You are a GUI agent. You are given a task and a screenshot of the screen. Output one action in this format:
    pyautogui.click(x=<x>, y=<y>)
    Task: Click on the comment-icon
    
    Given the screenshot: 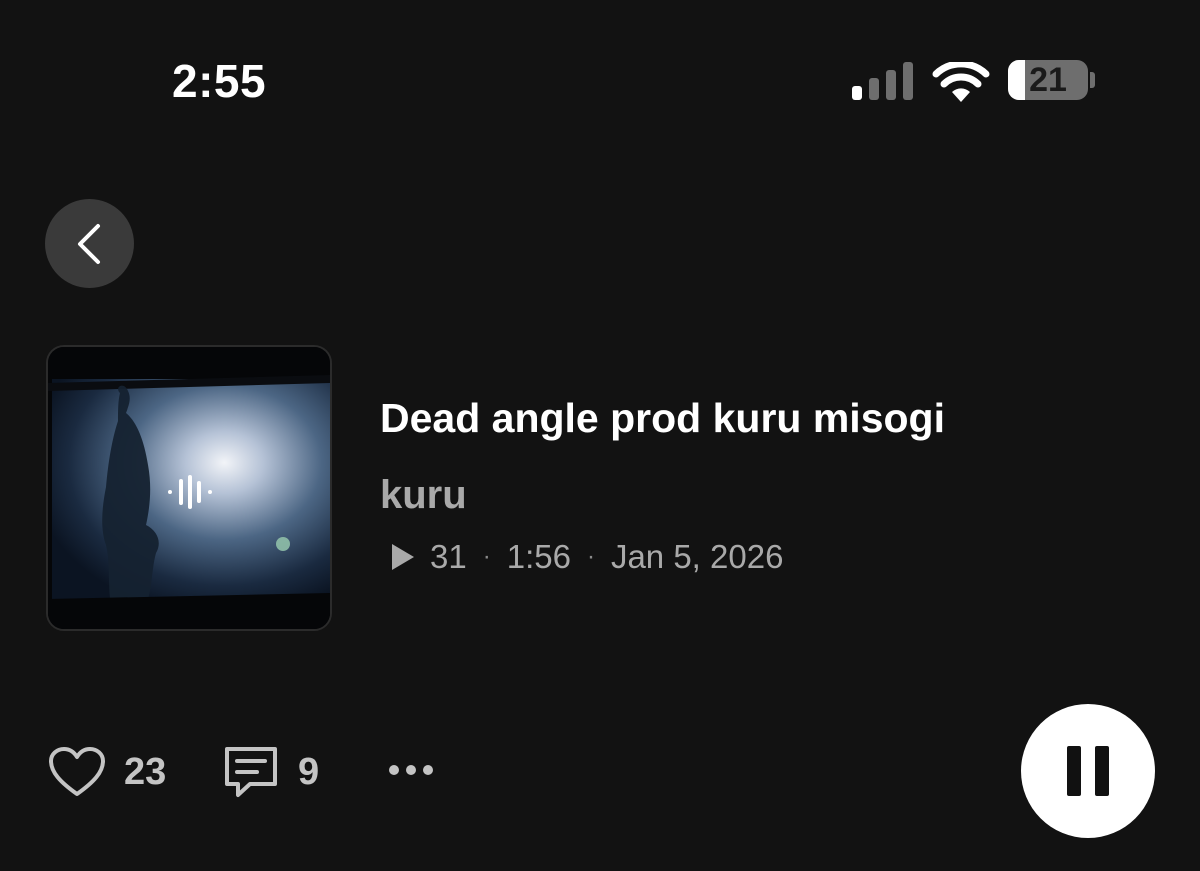 What is the action you would take?
    pyautogui.click(x=251, y=772)
    